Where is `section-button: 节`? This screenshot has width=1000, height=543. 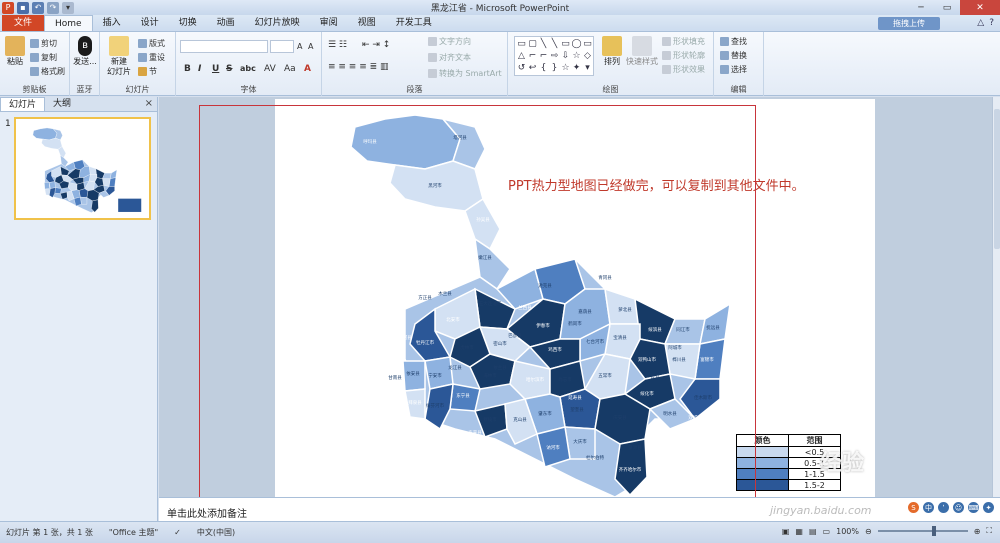 section-button: 节 is located at coordinates (147, 71).